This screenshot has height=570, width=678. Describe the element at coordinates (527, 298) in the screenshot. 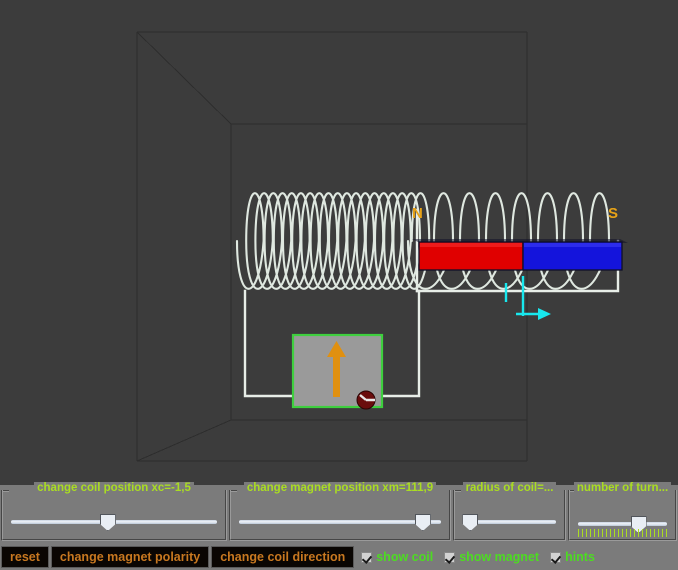

I see `current-indicator` at that location.